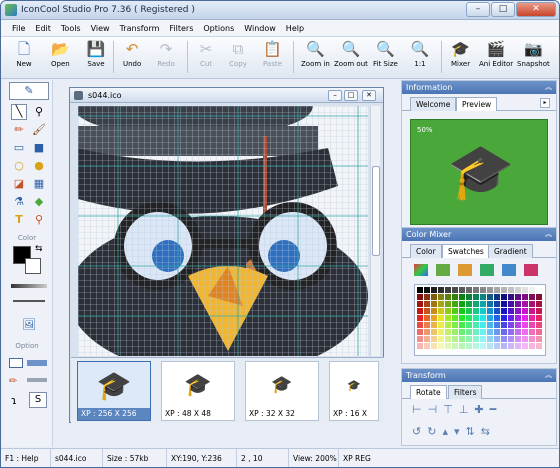  What do you see at coordinates (38, 400) in the screenshot?
I see `option-s-curve: S` at bounding box center [38, 400].